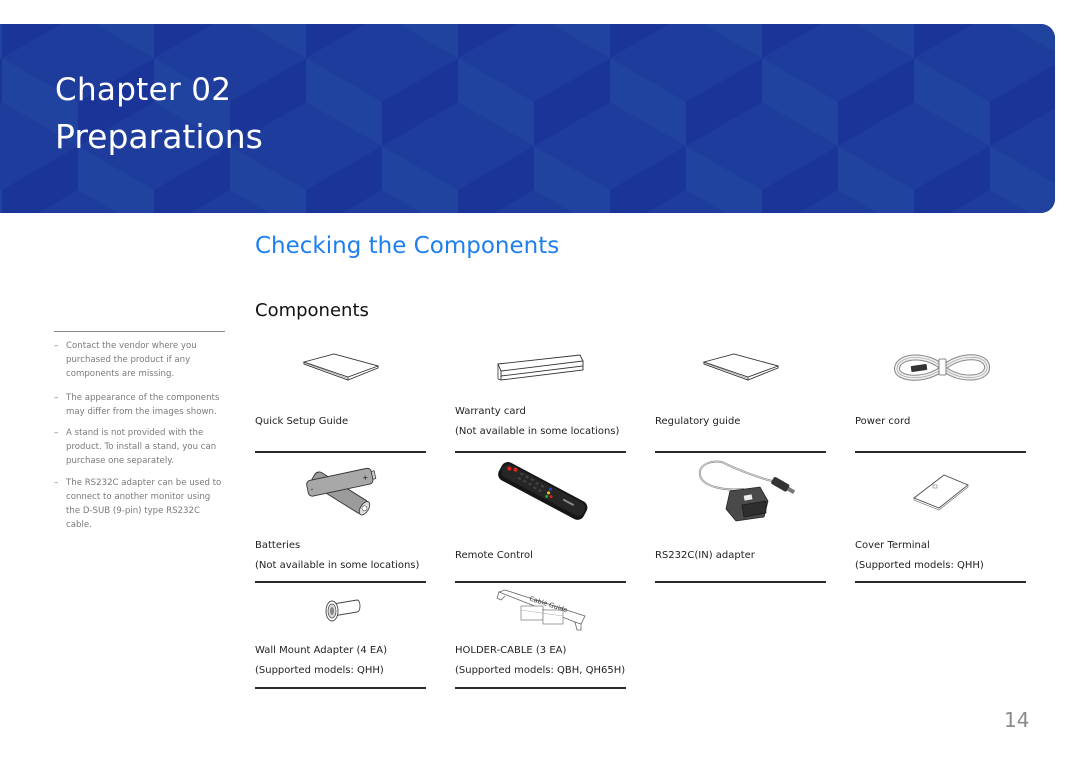  Describe the element at coordinates (892, 545) in the screenshot. I see `component-name: Cover Terminal` at that location.